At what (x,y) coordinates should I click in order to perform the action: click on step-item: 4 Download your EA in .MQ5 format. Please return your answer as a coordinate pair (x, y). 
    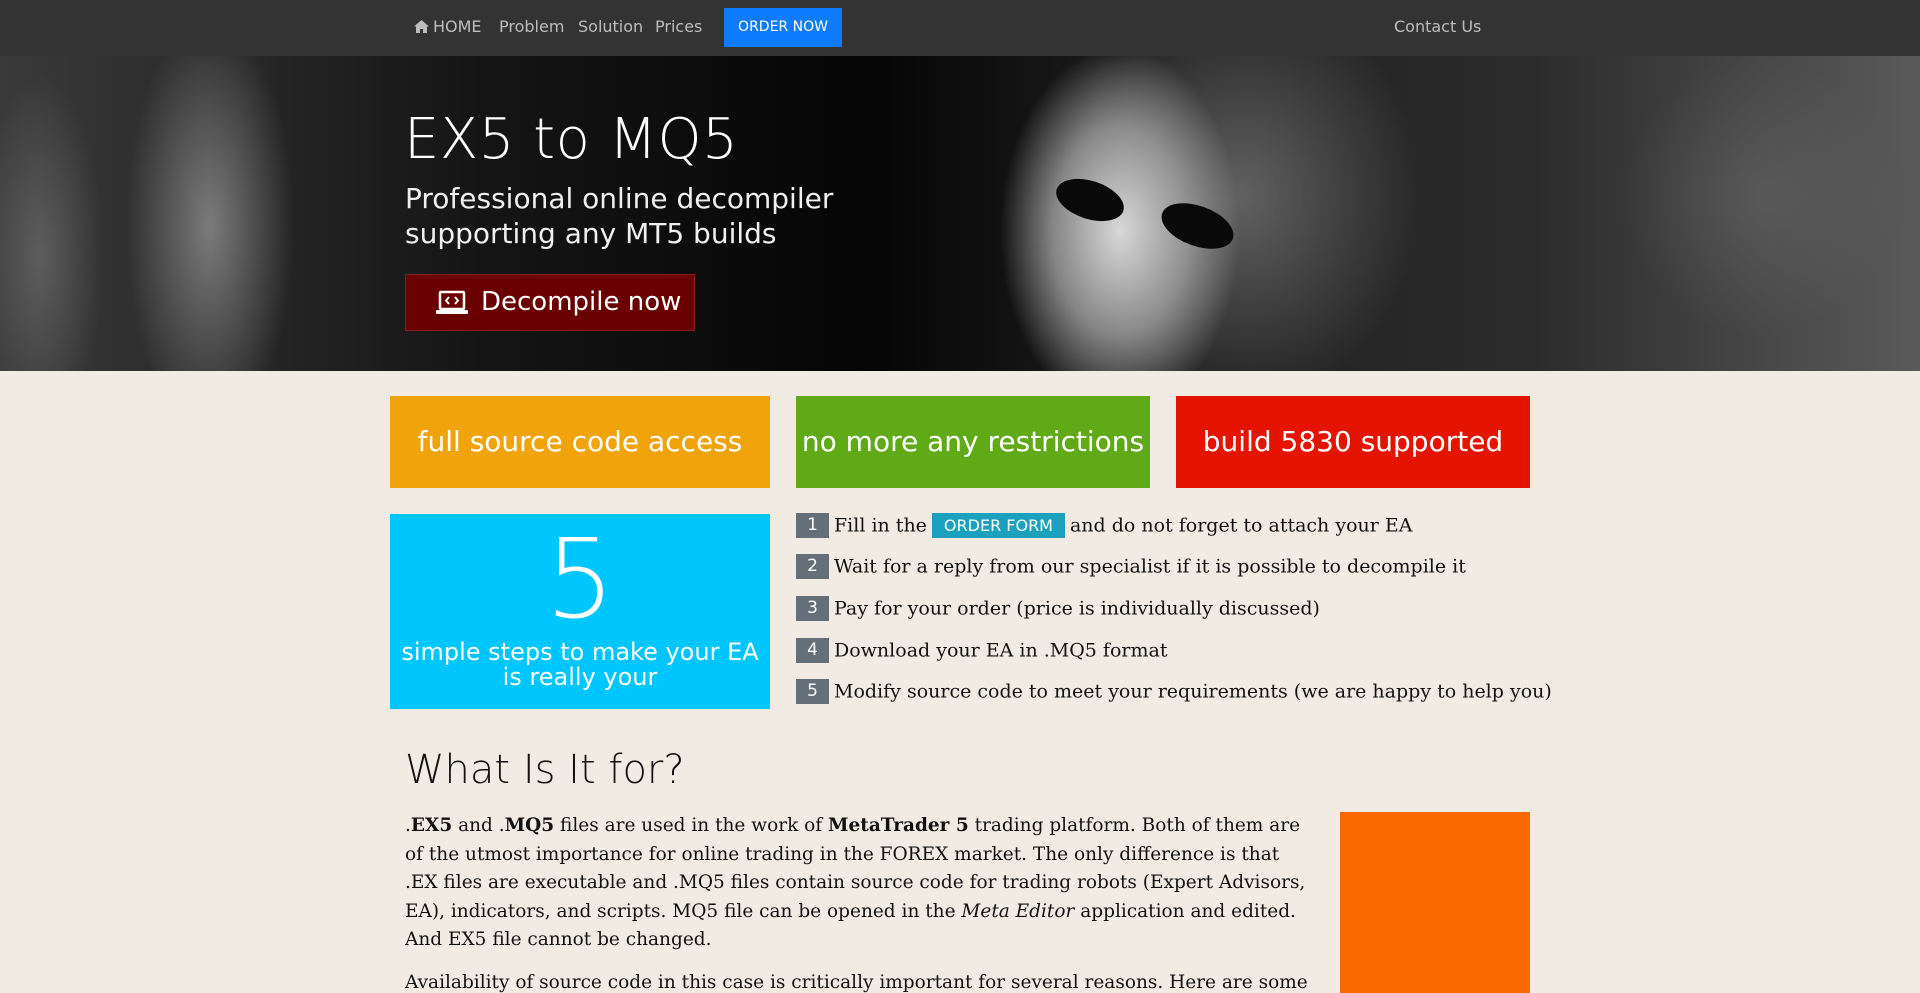
    Looking at the image, I should click on (981, 651).